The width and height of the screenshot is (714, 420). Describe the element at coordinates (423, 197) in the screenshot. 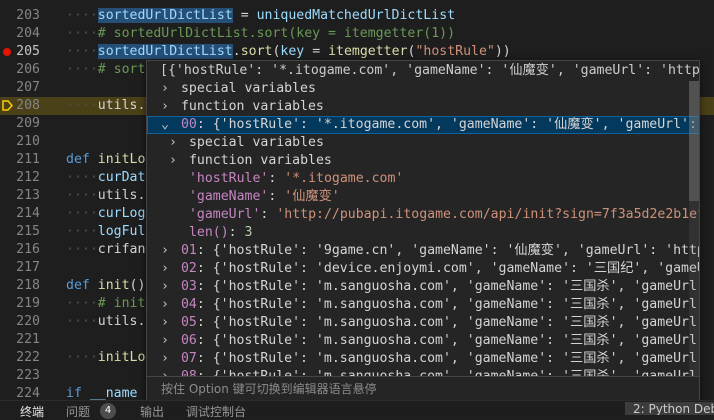

I see `hover-tree-row: 'gameName': '仙魔变'` at that location.